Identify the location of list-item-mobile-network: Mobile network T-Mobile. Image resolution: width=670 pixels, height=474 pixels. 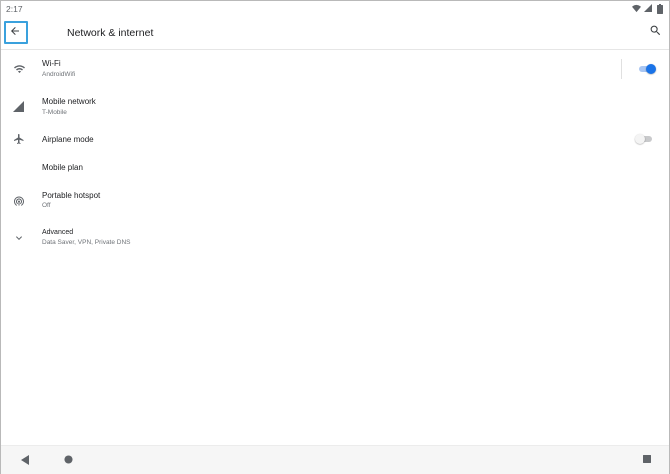
(335, 106).